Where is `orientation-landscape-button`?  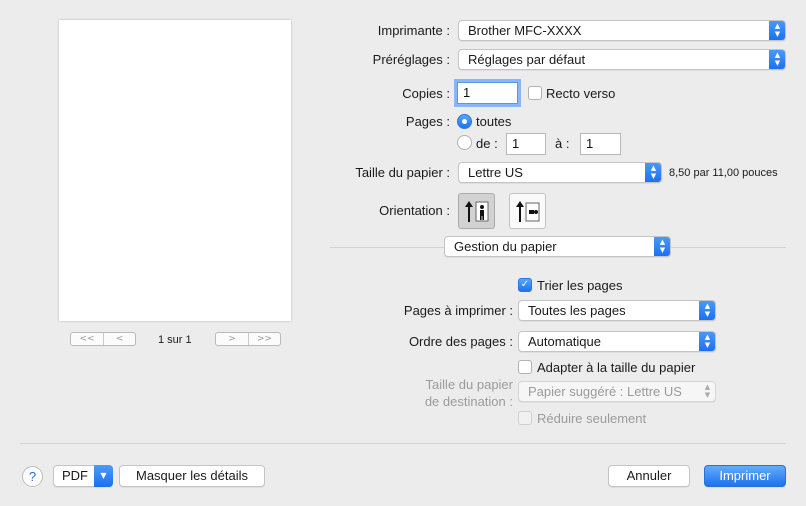 orientation-landscape-button is located at coordinates (527, 211).